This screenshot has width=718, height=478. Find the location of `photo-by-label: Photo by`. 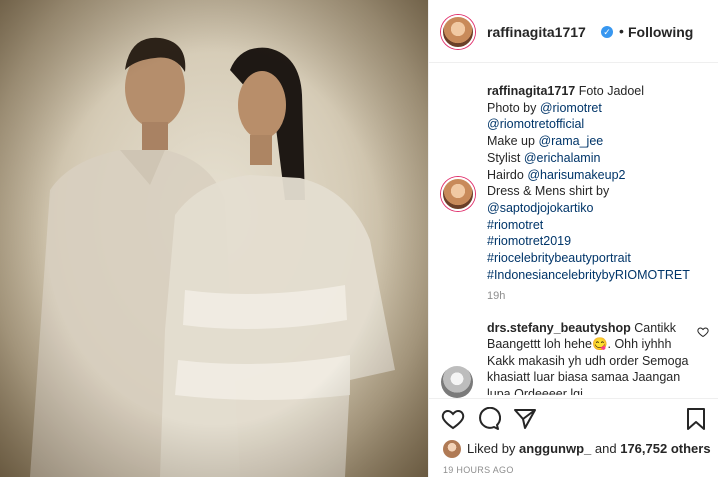

photo-by-label: Photo by is located at coordinates (512, 107).